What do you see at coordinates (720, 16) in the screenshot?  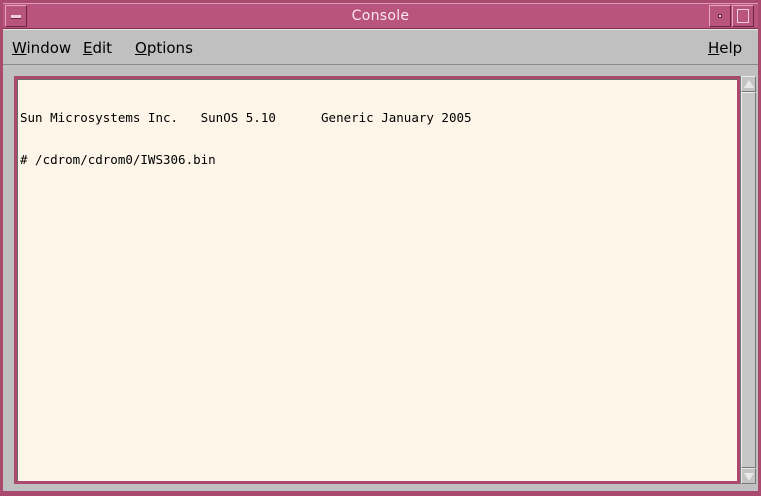 I see `minimize-icon` at bounding box center [720, 16].